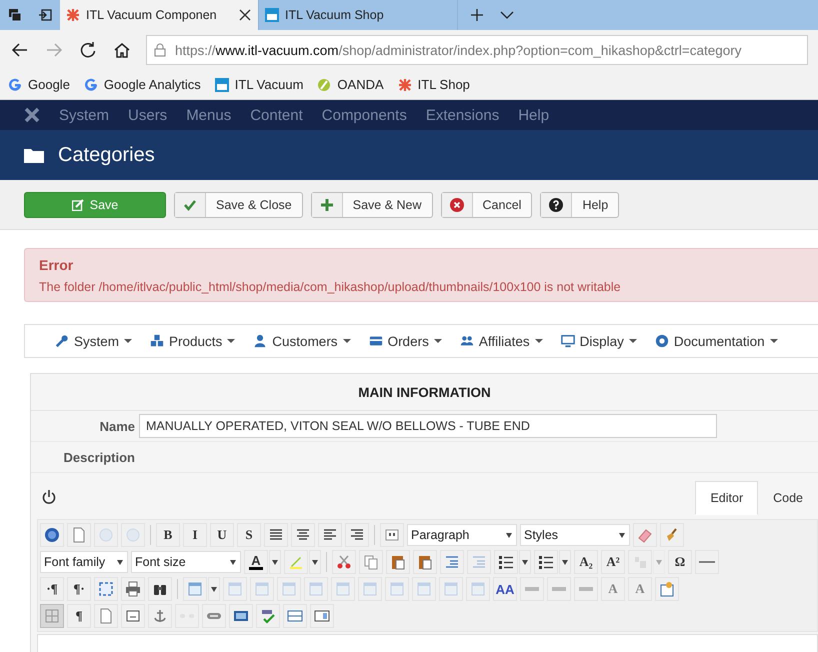 Image resolution: width=818 pixels, height=652 pixels. Describe the element at coordinates (788, 498) in the screenshot. I see `editor-tab: Code` at that location.